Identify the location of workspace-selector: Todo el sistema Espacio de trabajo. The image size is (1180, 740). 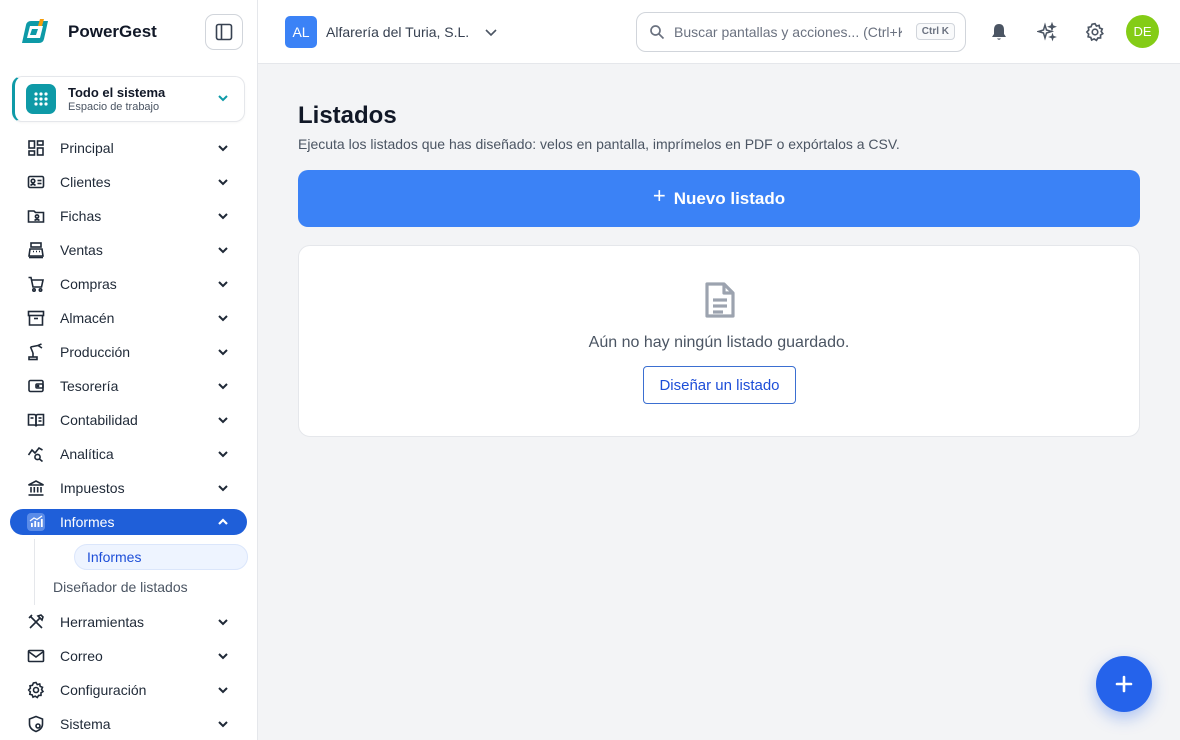
(128, 99).